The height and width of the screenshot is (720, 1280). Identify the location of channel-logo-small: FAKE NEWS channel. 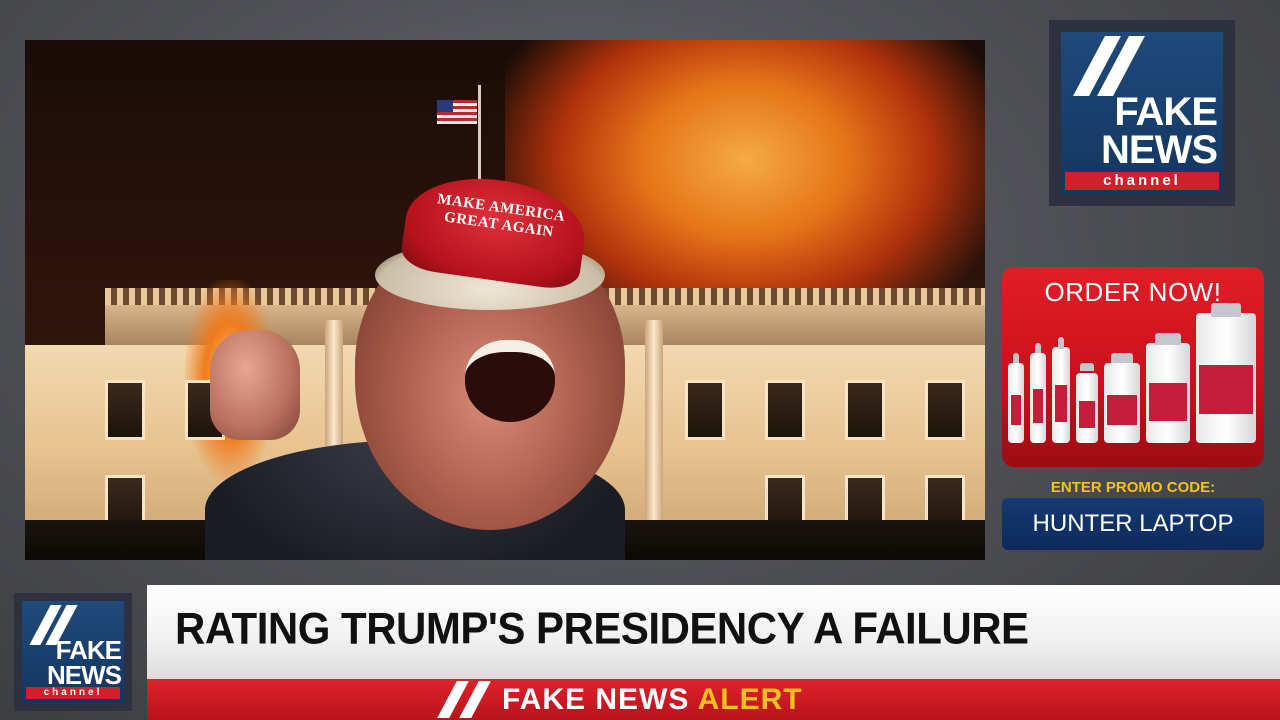
(73, 652).